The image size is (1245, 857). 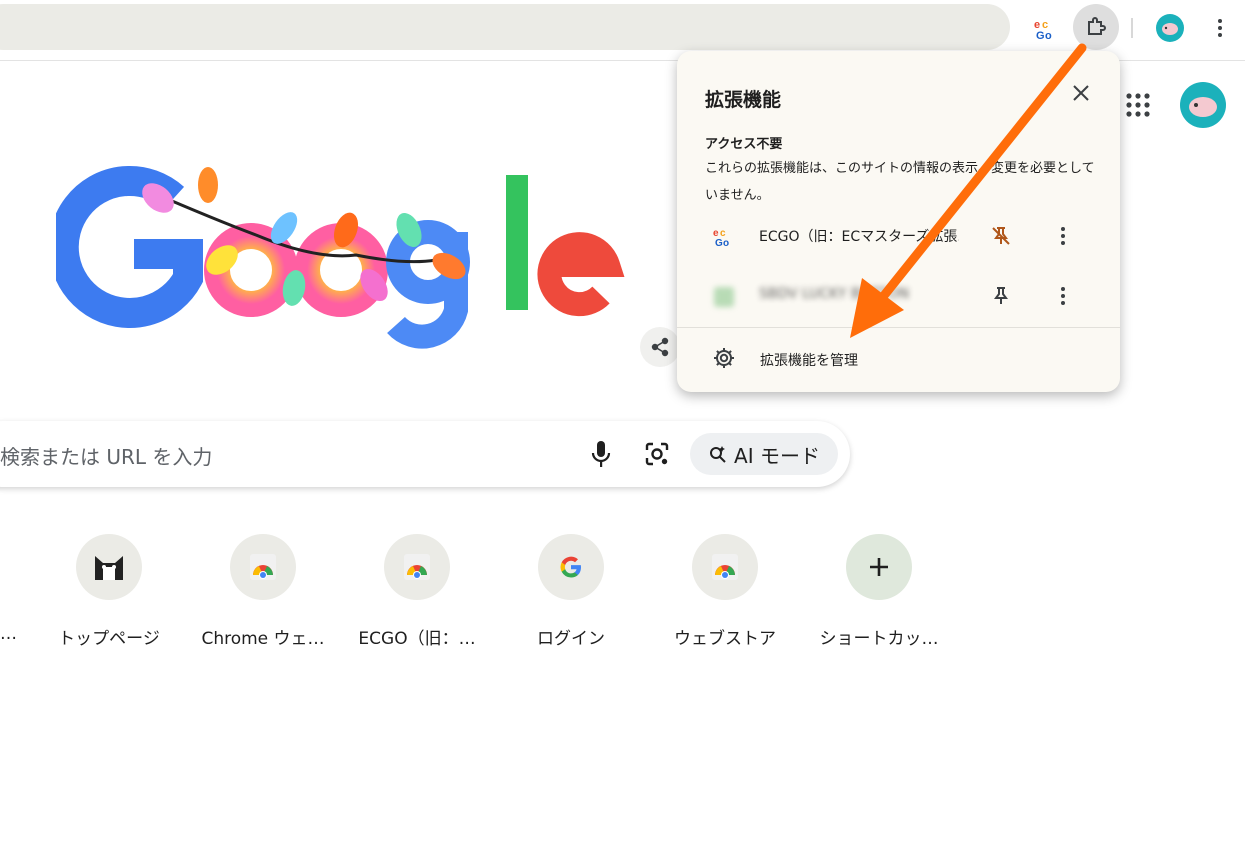 What do you see at coordinates (1001, 296) in the screenshot?
I see `pin-icon` at bounding box center [1001, 296].